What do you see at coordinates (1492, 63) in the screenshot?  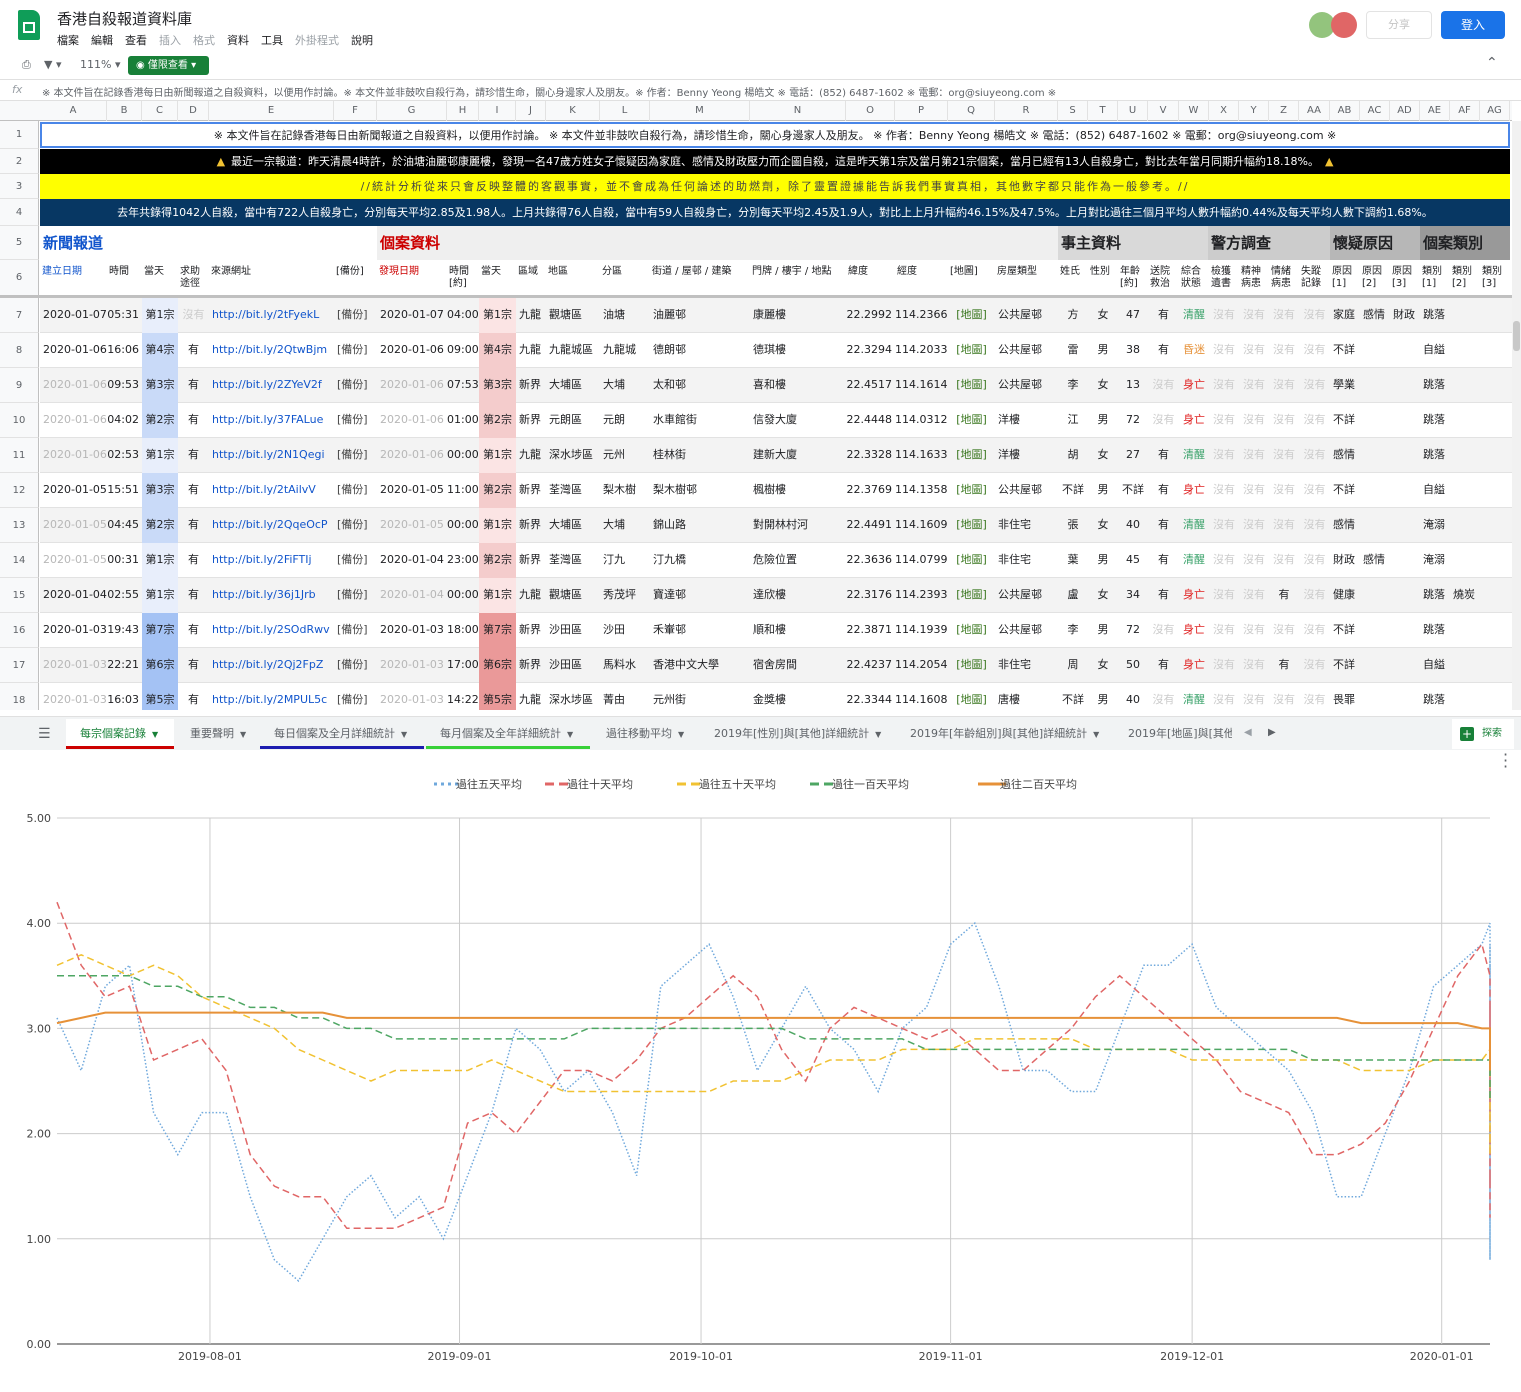 I see `collapse-chevron-icon: ⌃` at bounding box center [1492, 63].